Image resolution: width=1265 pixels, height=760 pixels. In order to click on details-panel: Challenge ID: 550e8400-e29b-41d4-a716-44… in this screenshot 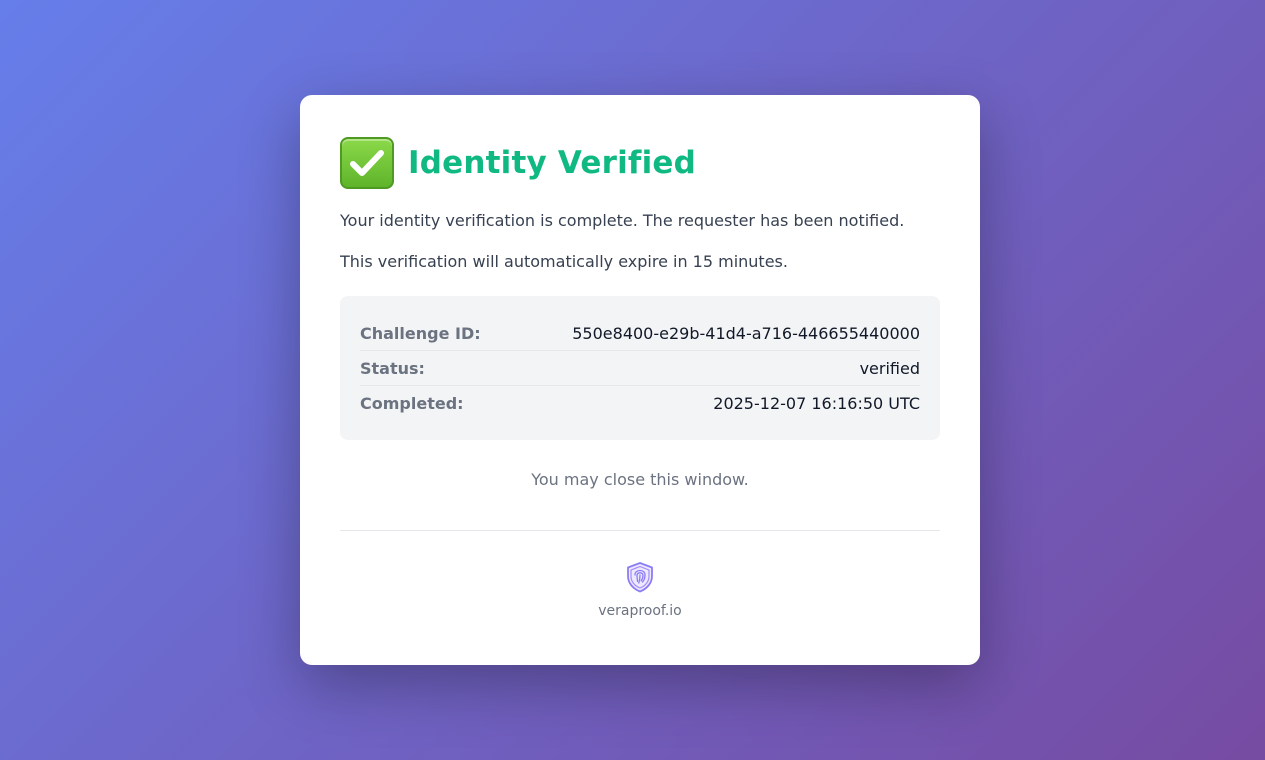, I will do `click(640, 368)`.